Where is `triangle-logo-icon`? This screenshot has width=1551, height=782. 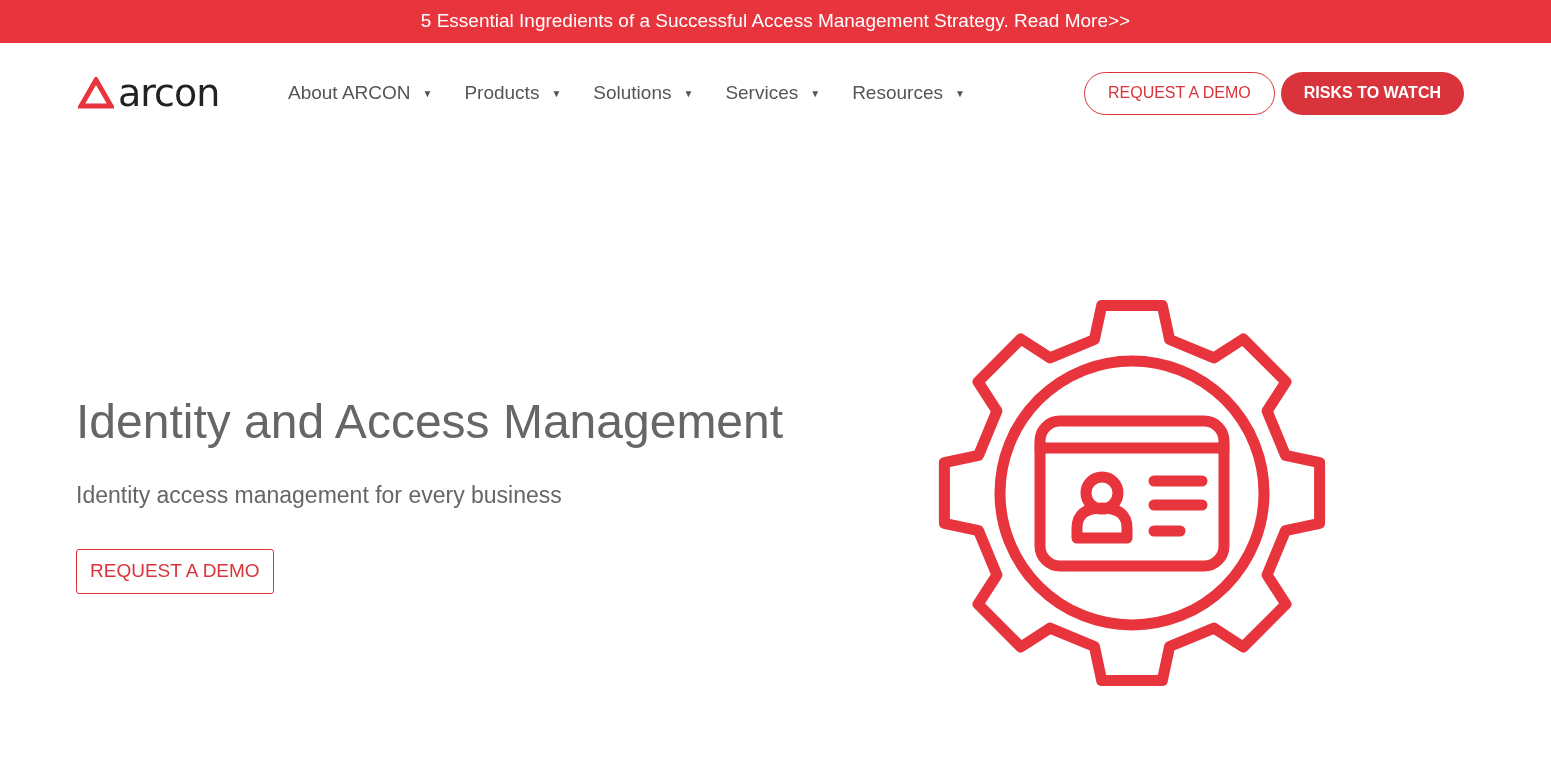 triangle-logo-icon is located at coordinates (96, 93).